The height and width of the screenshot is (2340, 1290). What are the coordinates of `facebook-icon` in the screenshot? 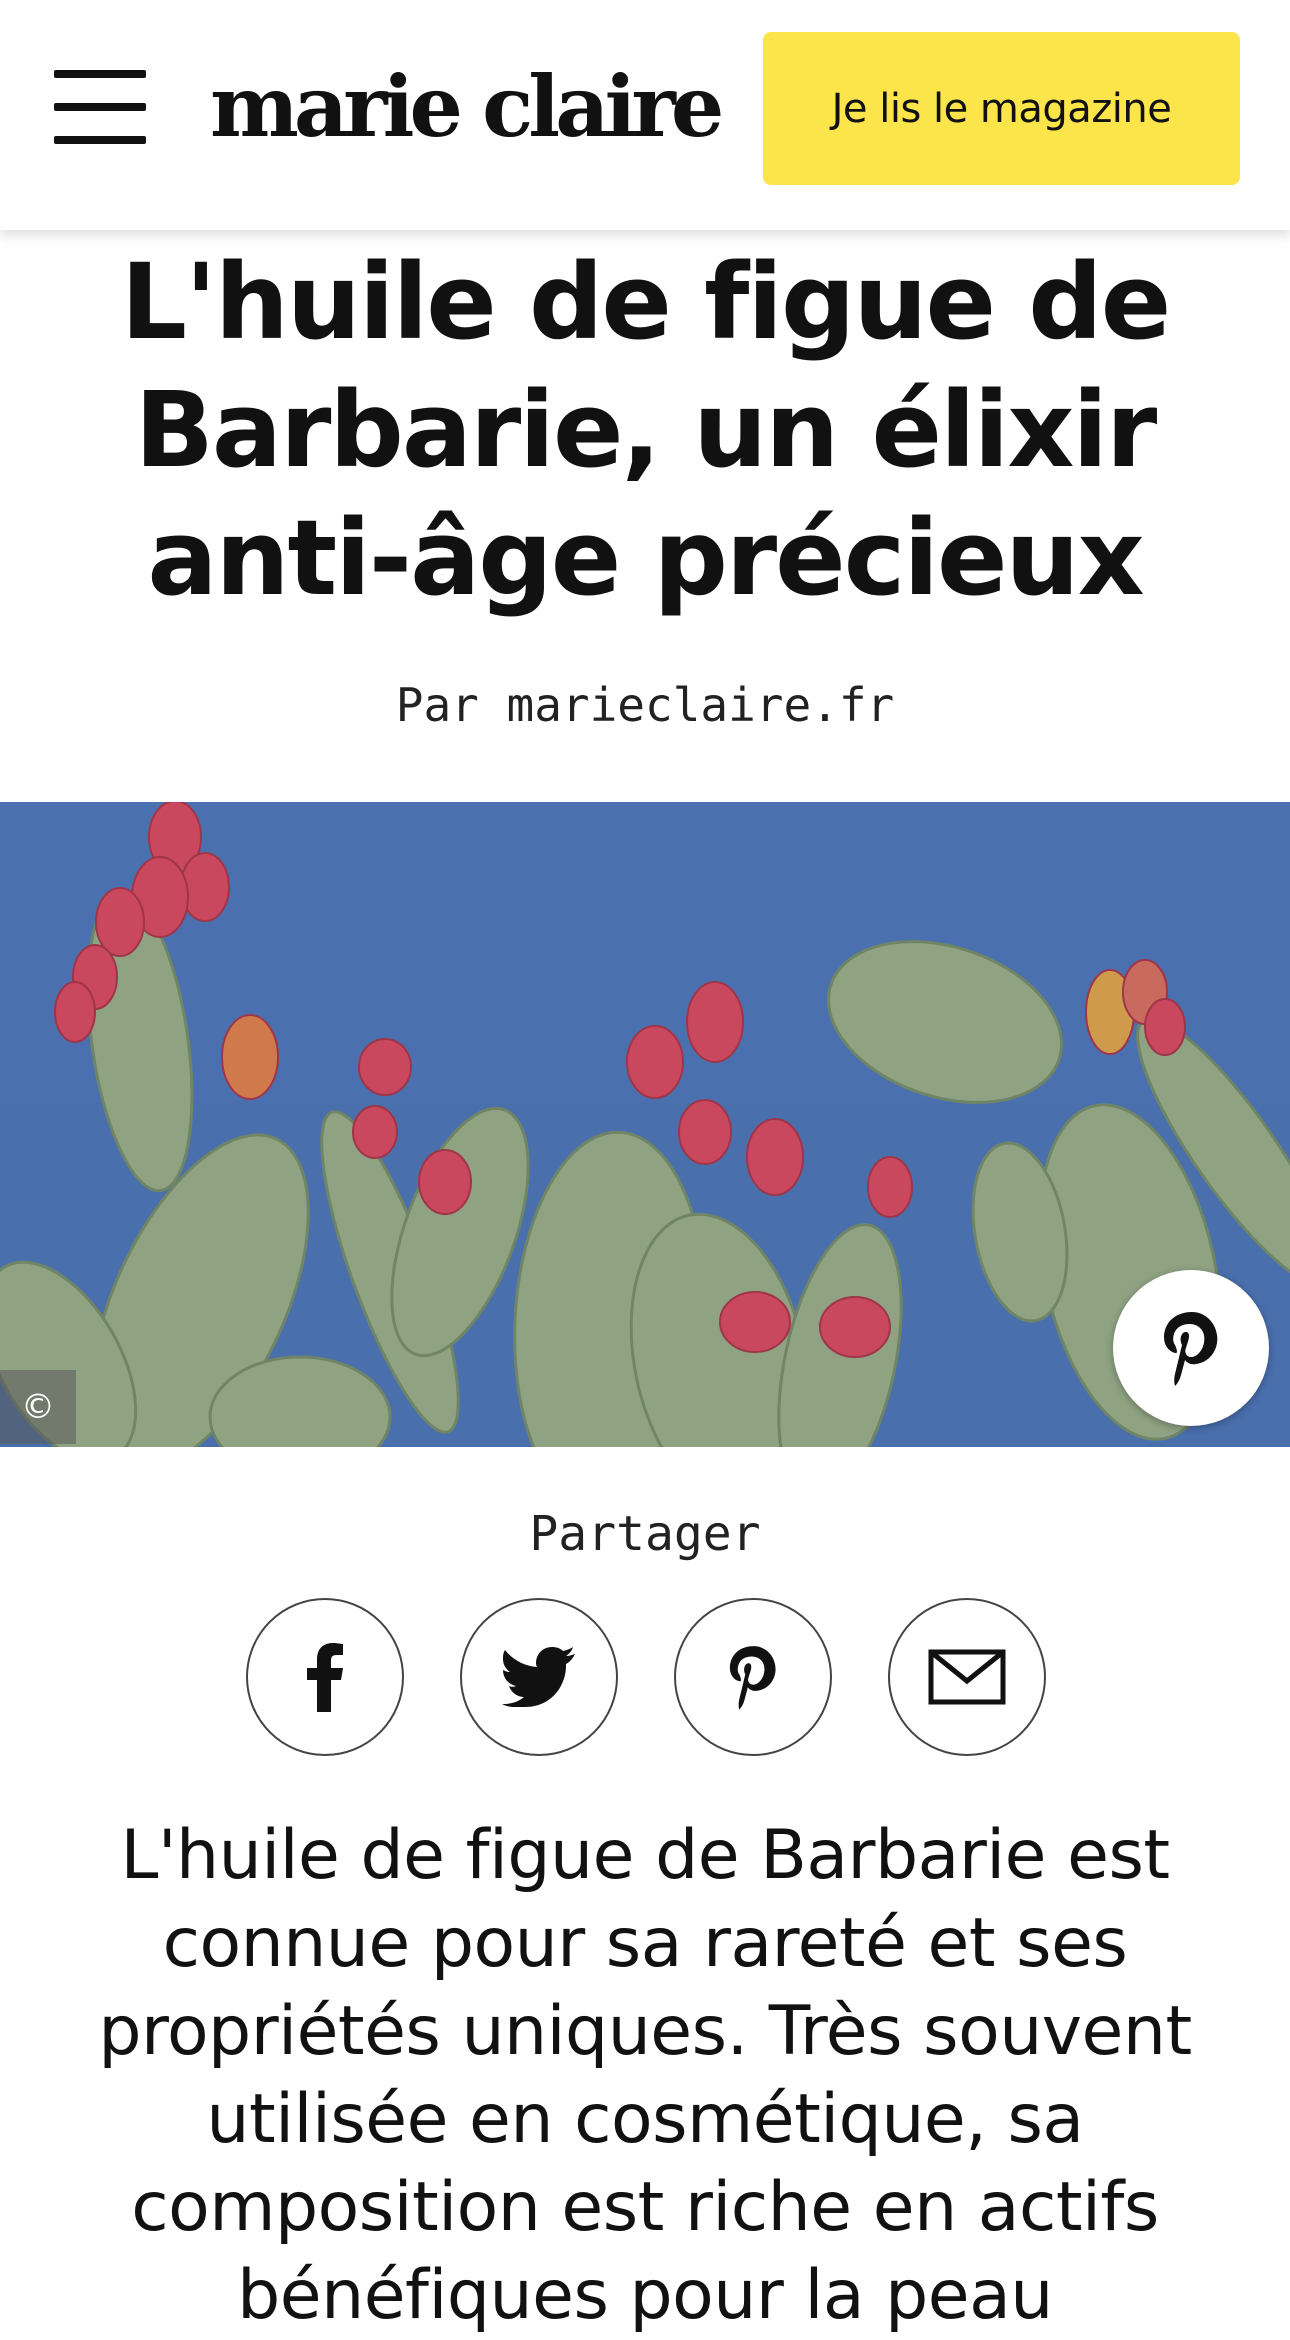 It's located at (325, 1677).